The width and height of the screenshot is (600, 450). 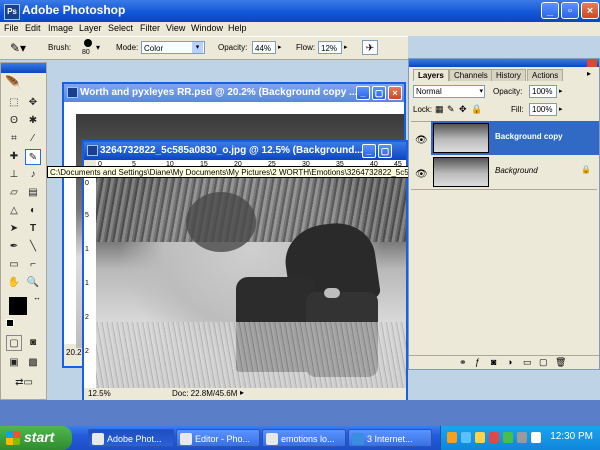 I want to click on flow-slider-toggle: ▸, so click(x=346, y=47).